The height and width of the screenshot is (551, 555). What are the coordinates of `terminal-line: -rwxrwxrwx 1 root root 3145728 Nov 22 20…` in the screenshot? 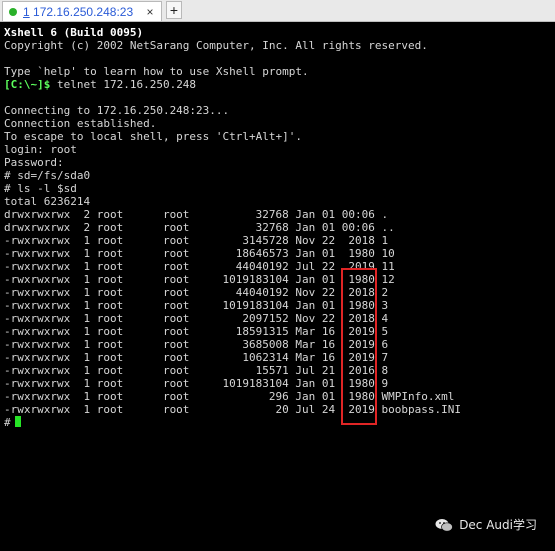 It's located at (196, 240).